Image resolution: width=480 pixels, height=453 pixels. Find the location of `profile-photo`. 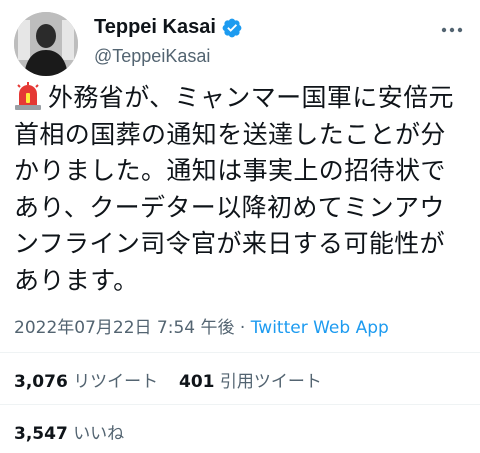

profile-photo is located at coordinates (46, 44).